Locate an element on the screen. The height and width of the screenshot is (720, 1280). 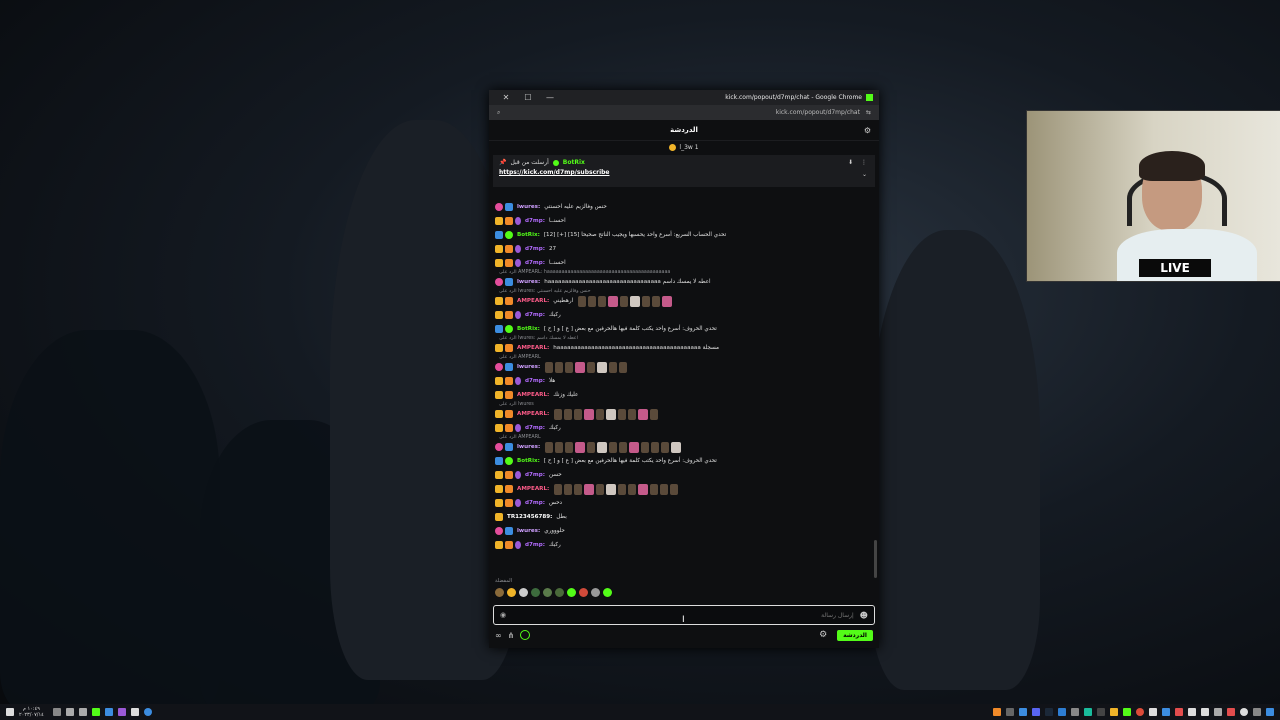
address-bar: ⌕ kick.com/popout/d7mp/chat ⇆ is located at coordinates (684, 112).